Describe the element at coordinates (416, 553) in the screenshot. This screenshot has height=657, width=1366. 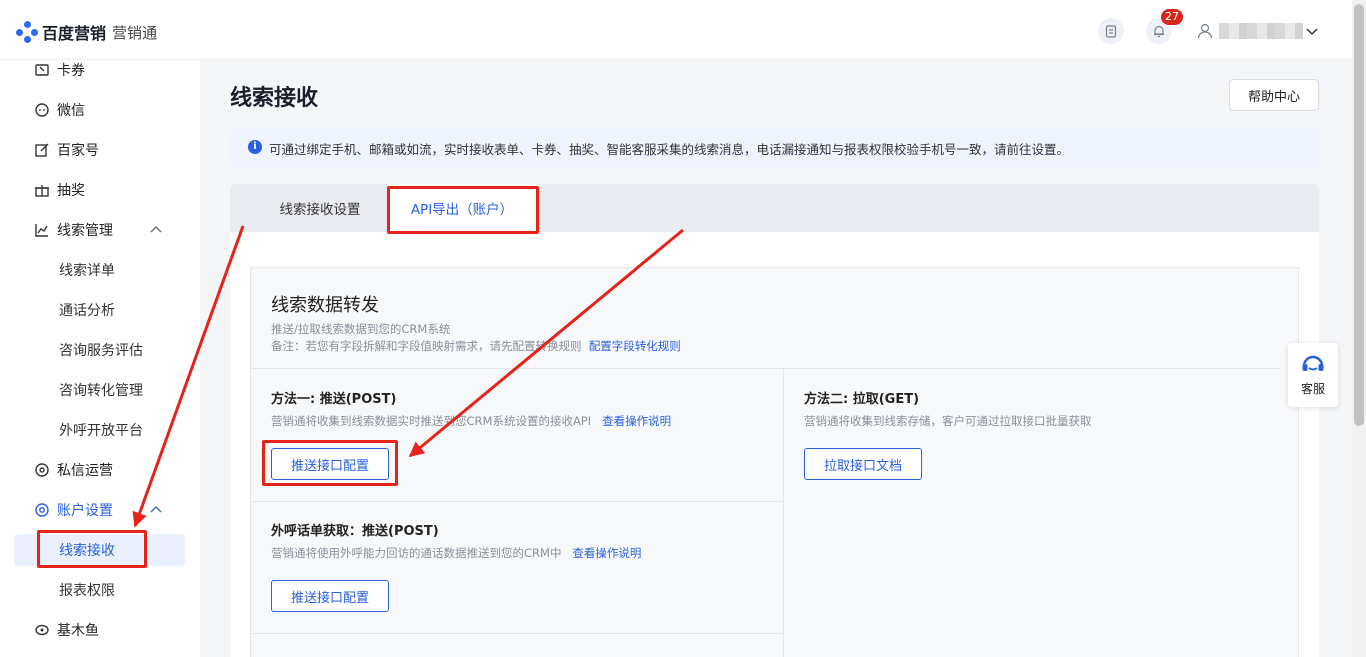
I see `call-push-desc-text: 营销通将使用外呼能力回访的通话数据推送到您的CRM中` at that location.